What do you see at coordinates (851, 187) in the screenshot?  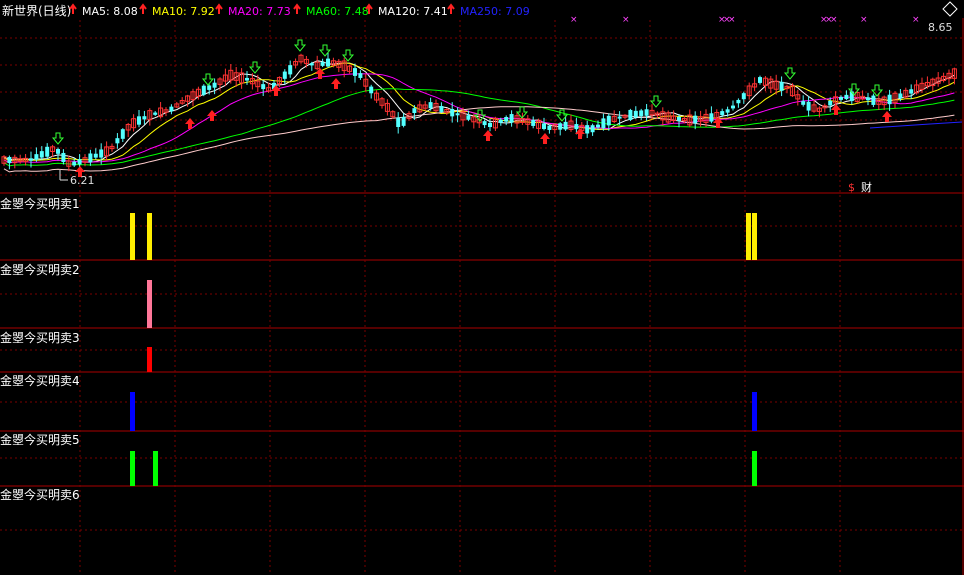 I see `finance-dollar-icon: $` at bounding box center [851, 187].